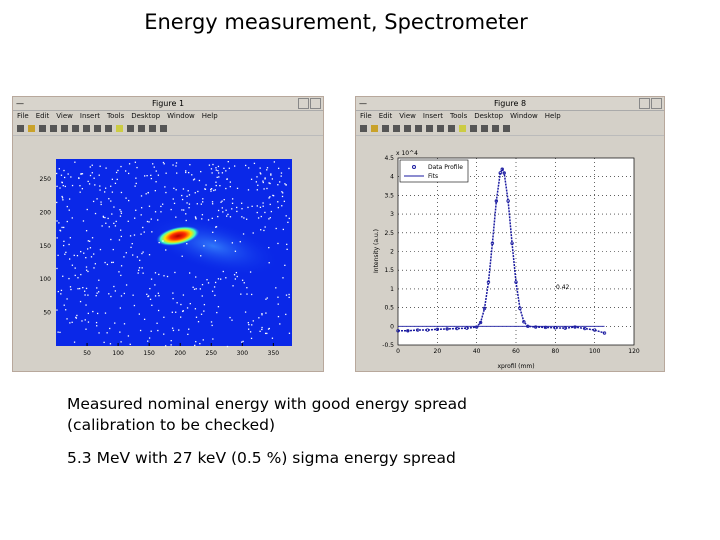  I want to click on x-tick-label: 80, so click(556, 351).